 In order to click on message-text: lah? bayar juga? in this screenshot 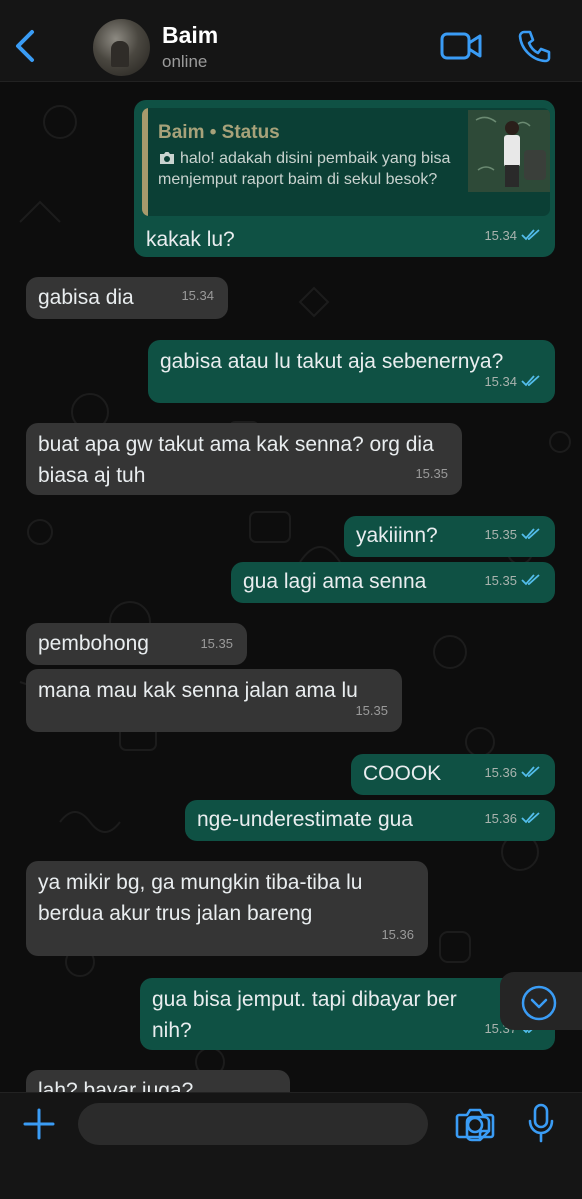, I will do `click(116, 1085)`.